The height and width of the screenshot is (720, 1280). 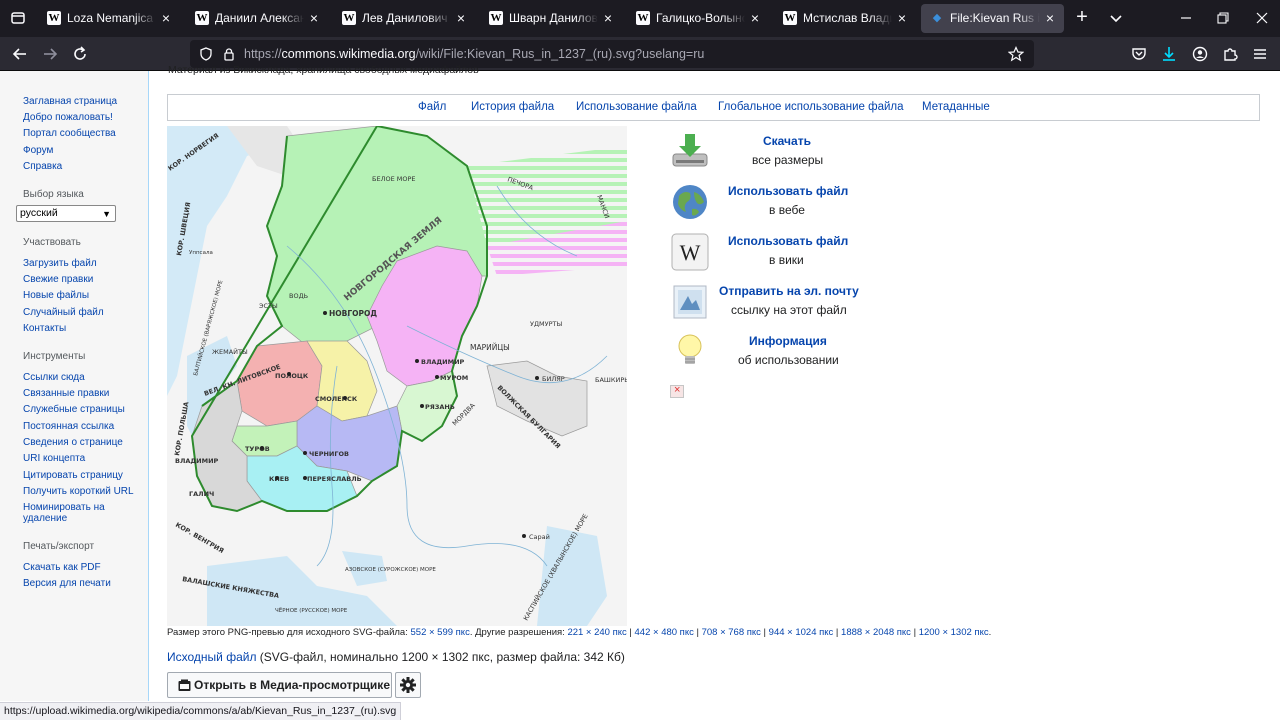 What do you see at coordinates (1186, 18) in the screenshot?
I see `minimize-window-icon` at bounding box center [1186, 18].